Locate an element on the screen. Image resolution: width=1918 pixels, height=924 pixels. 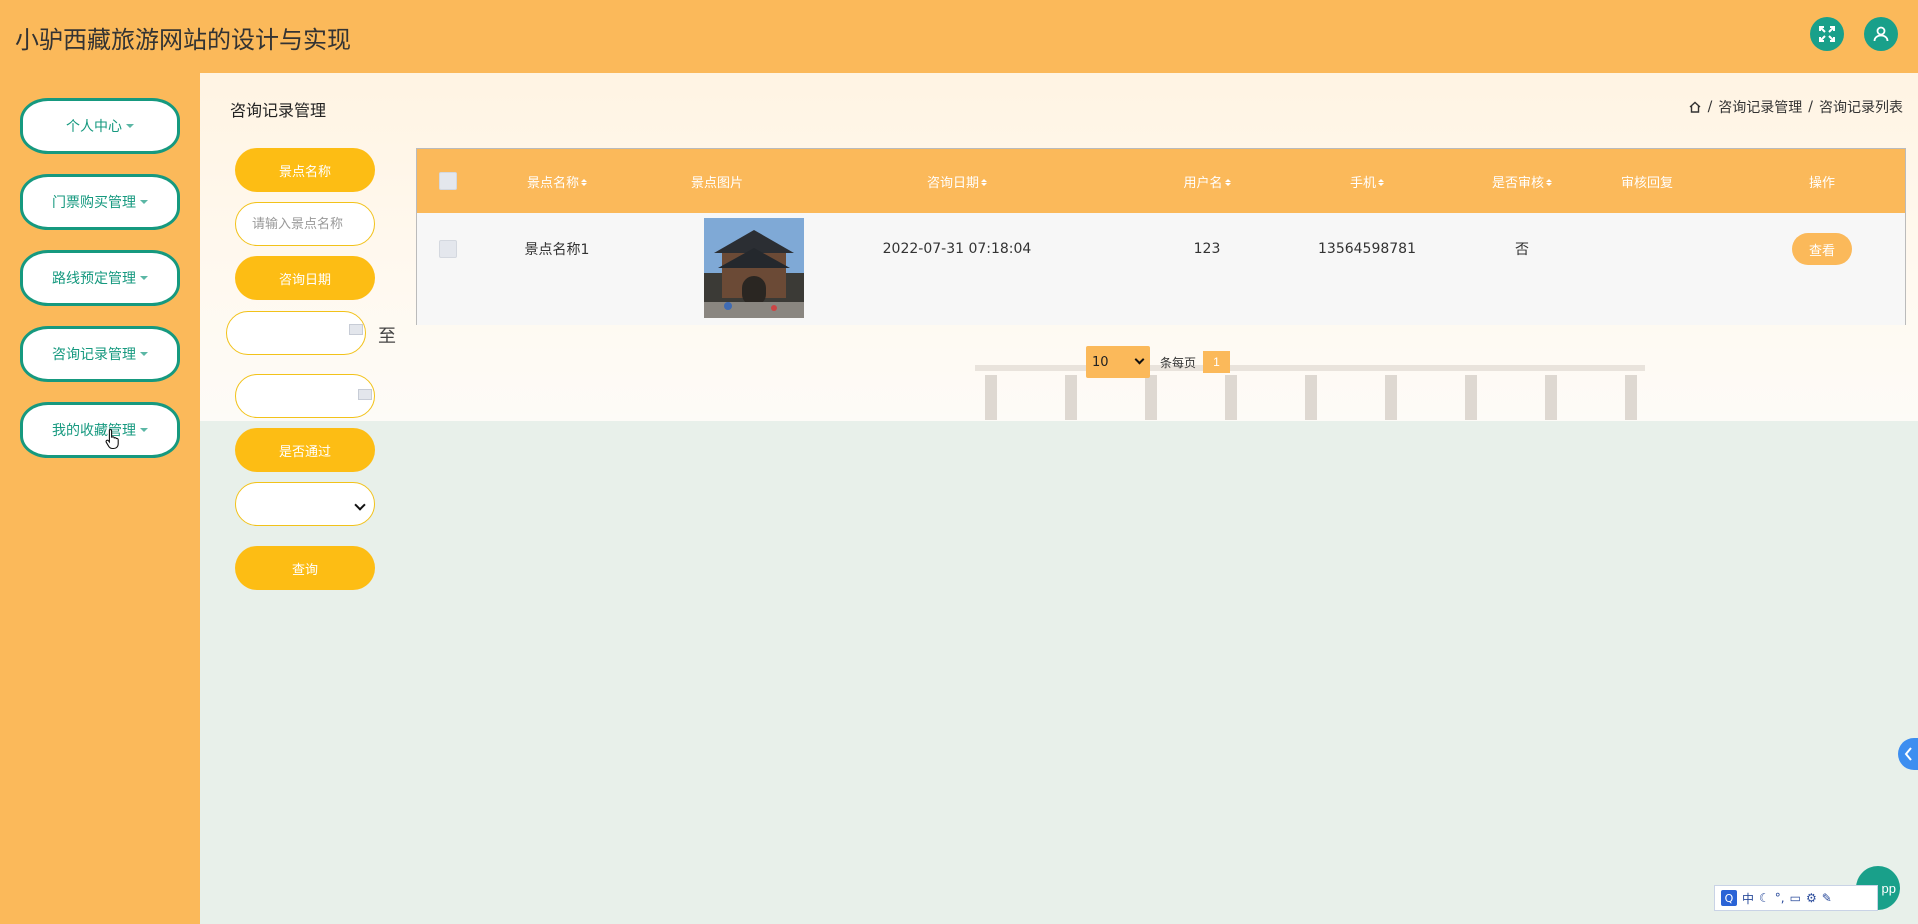
app-title: 小驴西藏旅游网站的设计与实现 is located at coordinates (183, 40).